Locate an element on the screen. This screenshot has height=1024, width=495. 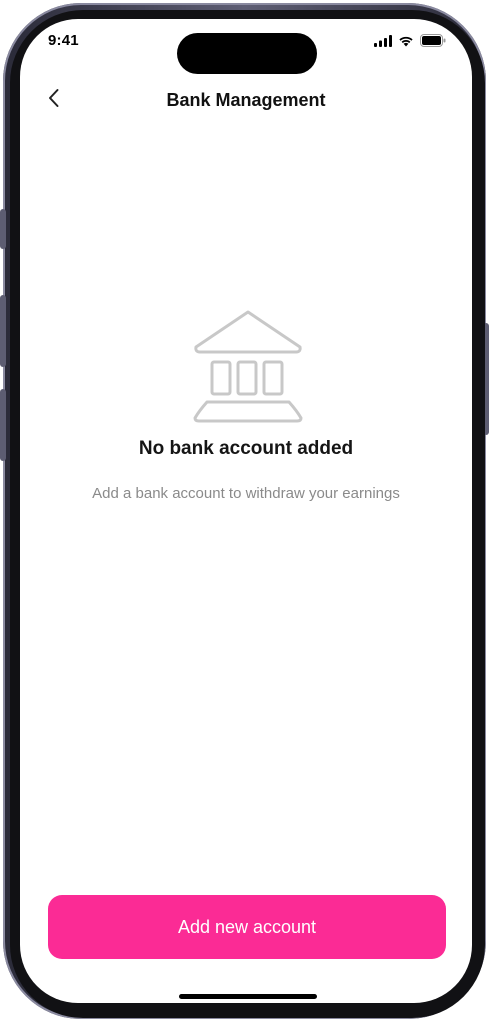
status-time: 9:41 is located at coordinates (63, 40).